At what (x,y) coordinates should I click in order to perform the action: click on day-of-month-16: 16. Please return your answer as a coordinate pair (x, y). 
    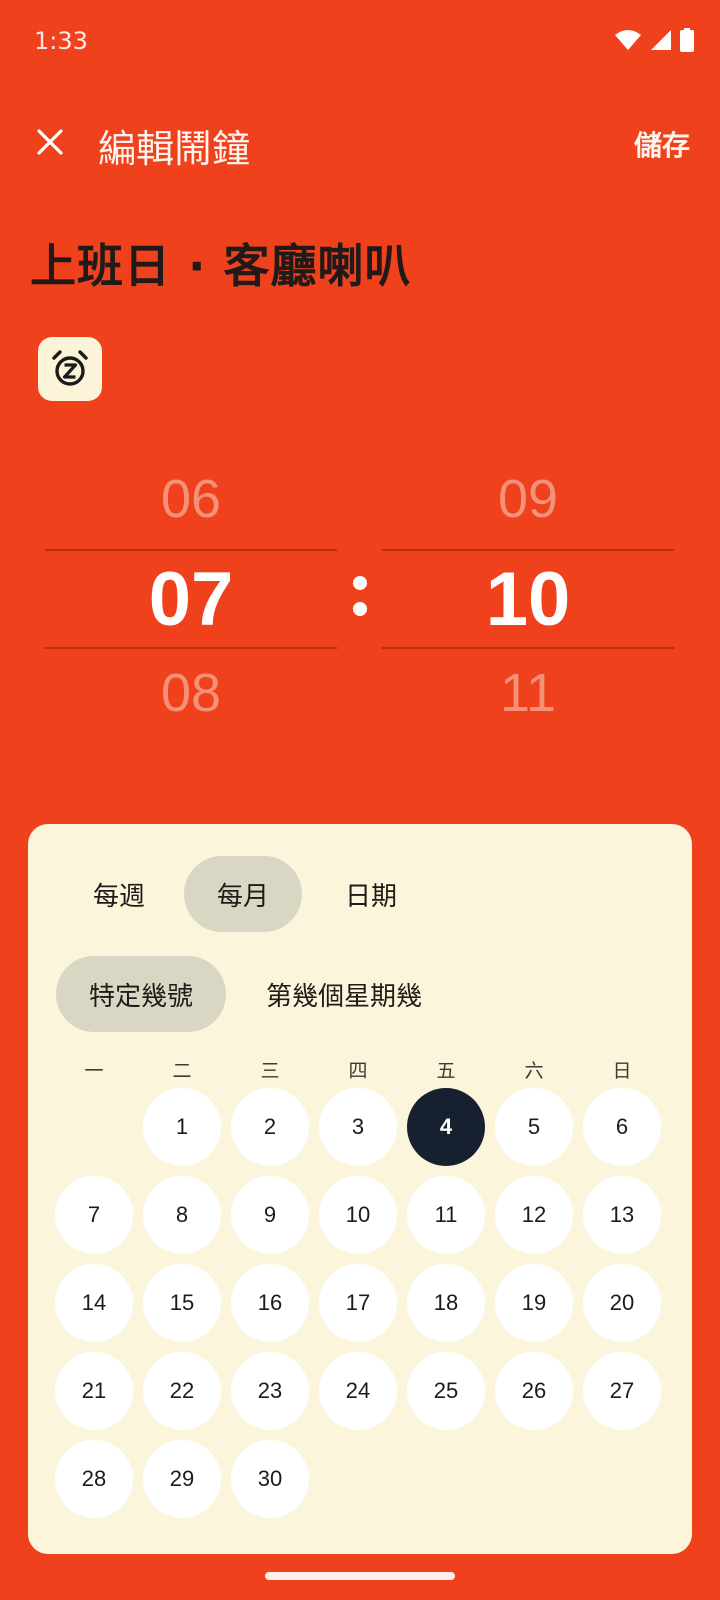
    Looking at the image, I should click on (270, 1303).